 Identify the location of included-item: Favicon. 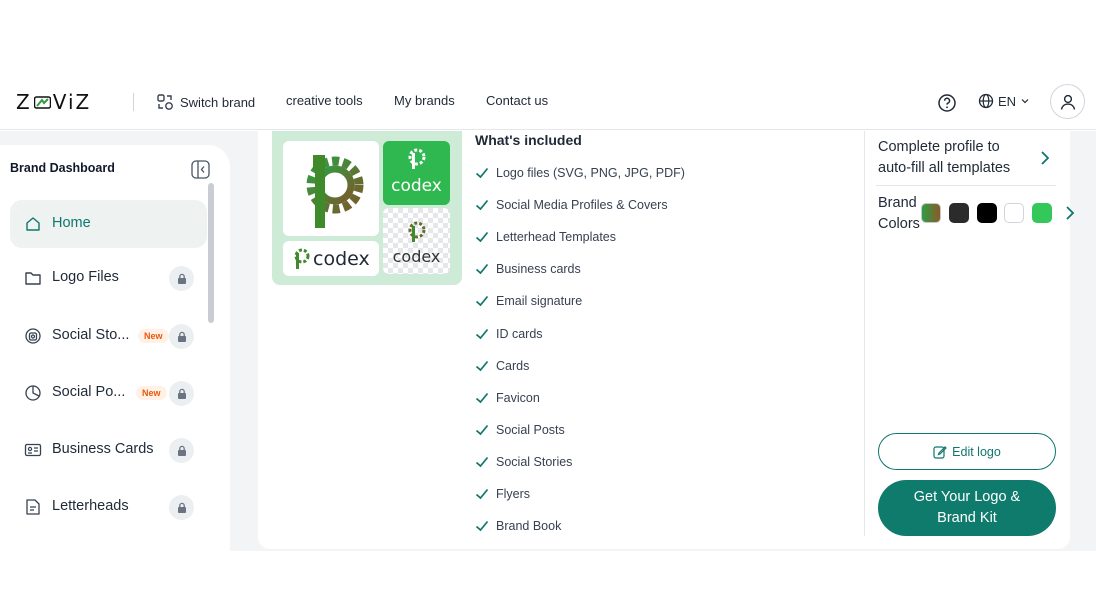
(507, 398).